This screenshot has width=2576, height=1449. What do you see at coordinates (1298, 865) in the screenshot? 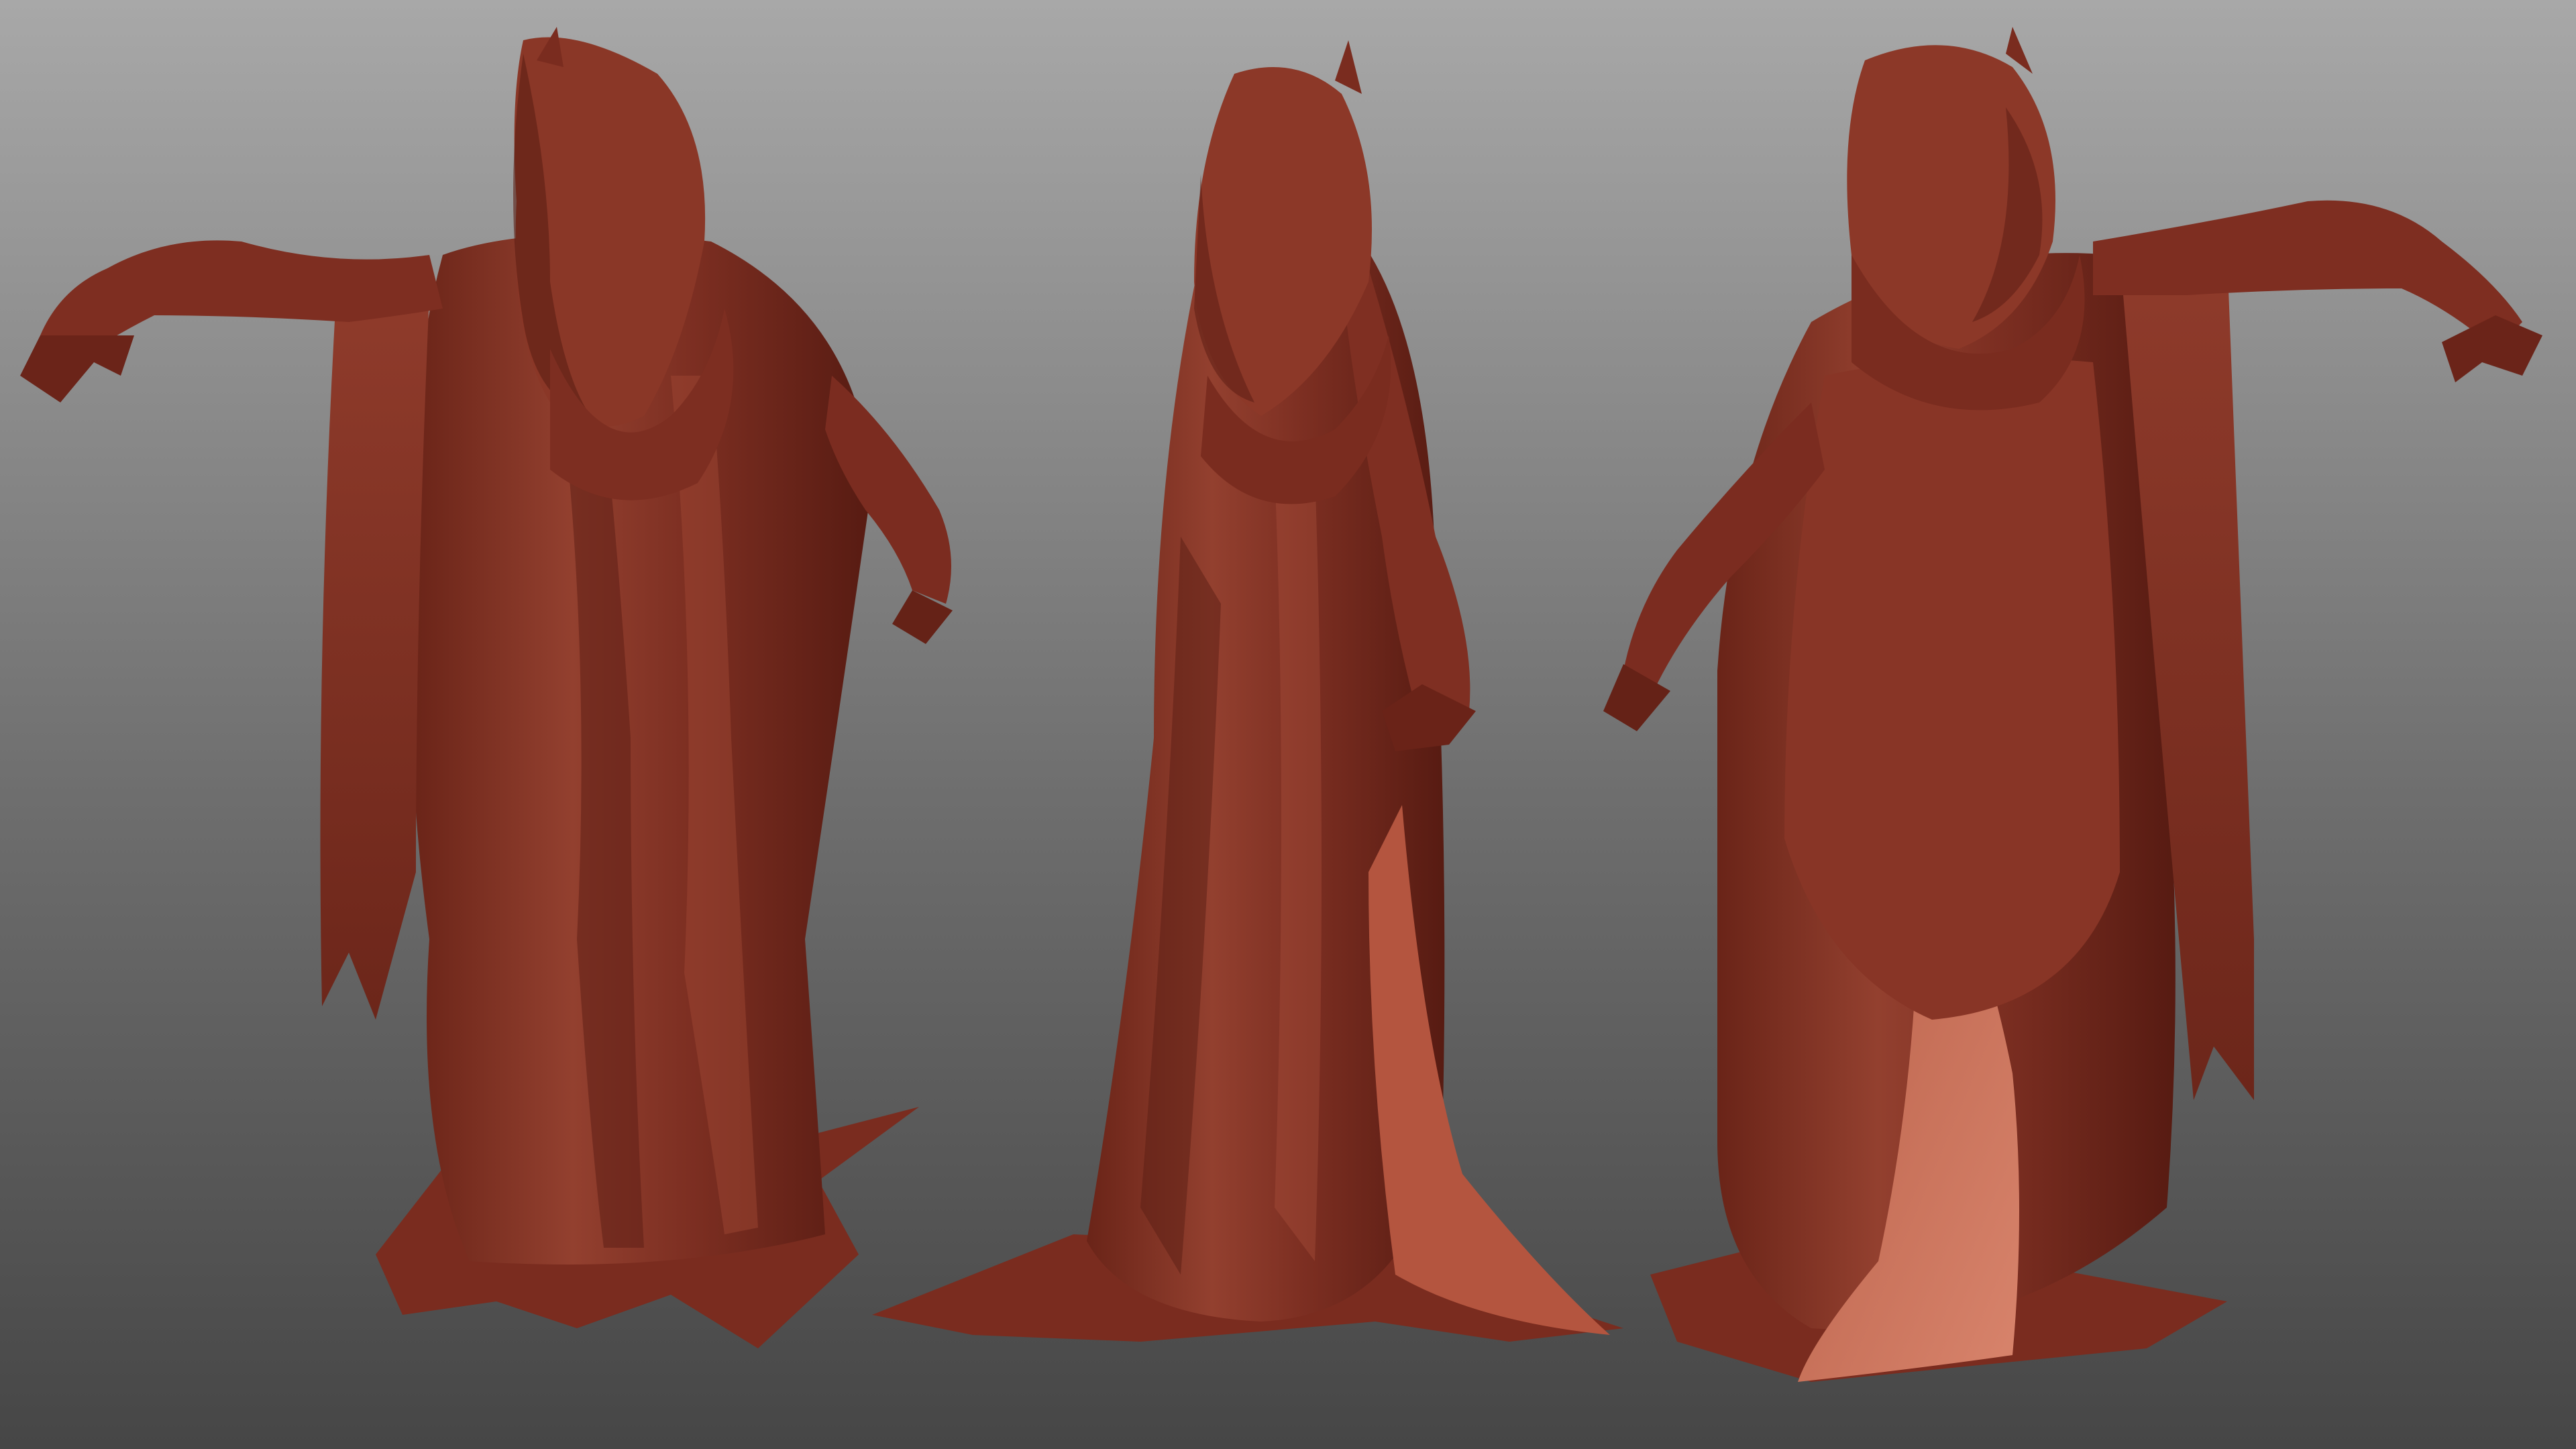
I see `robe-fold` at bounding box center [1298, 865].